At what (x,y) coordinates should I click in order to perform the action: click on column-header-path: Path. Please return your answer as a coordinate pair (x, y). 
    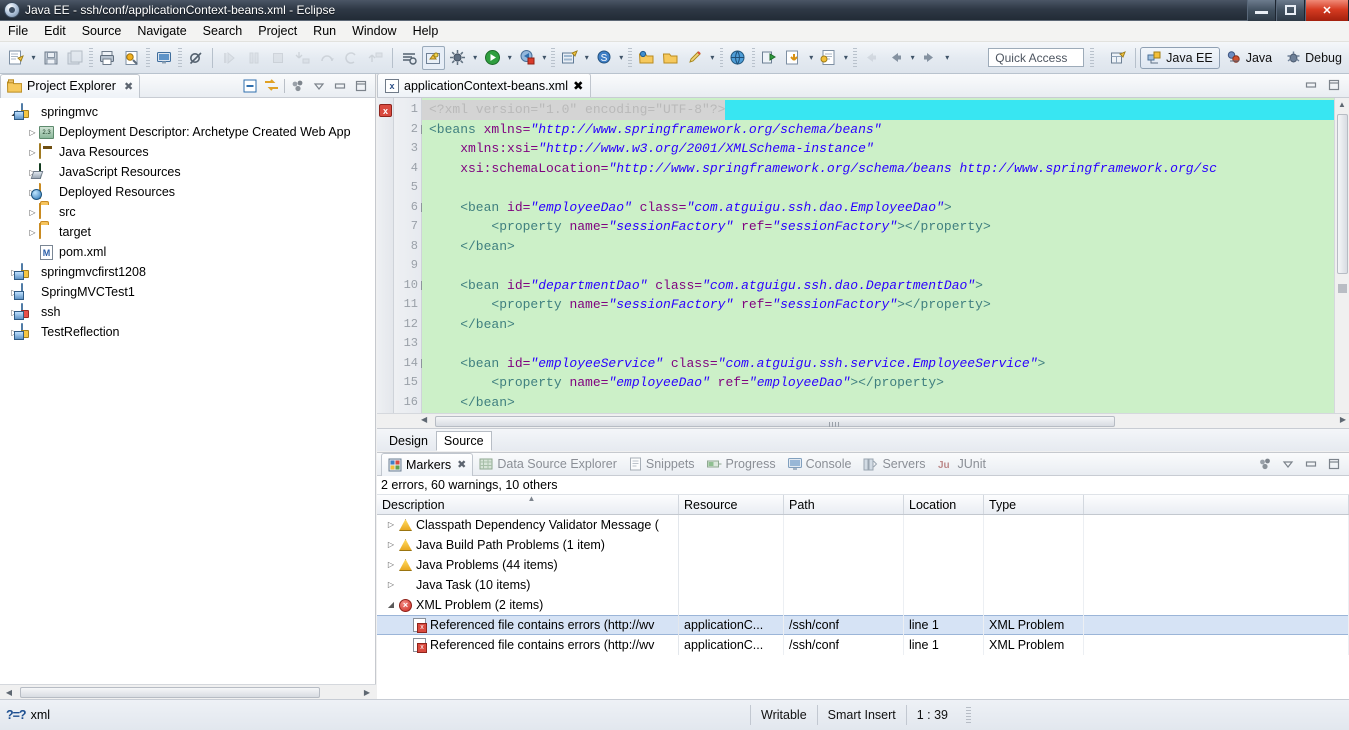
    Looking at the image, I should click on (844, 504).